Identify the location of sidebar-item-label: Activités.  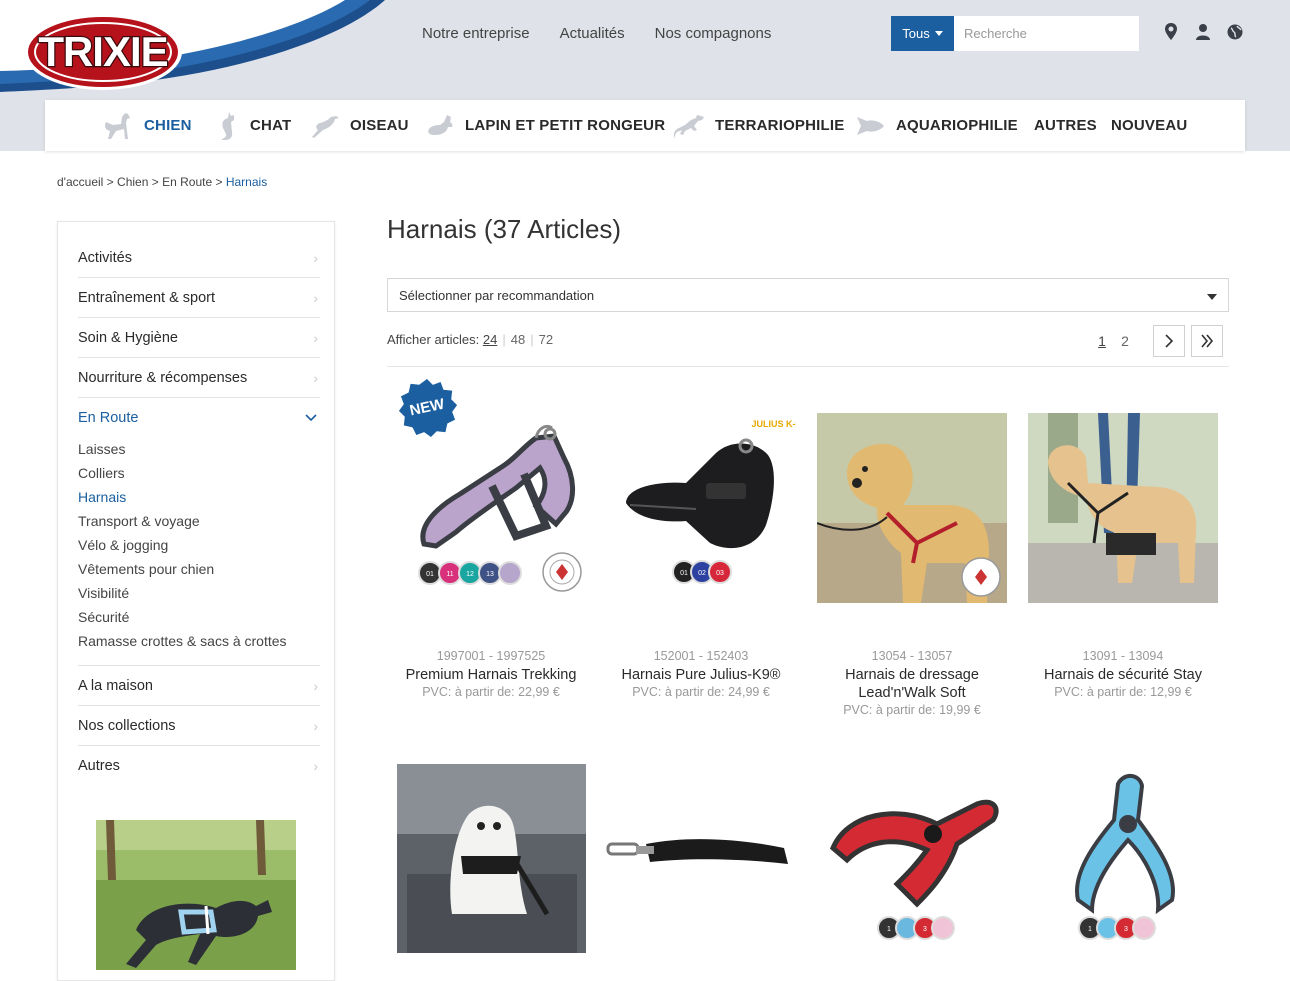
(105, 257).